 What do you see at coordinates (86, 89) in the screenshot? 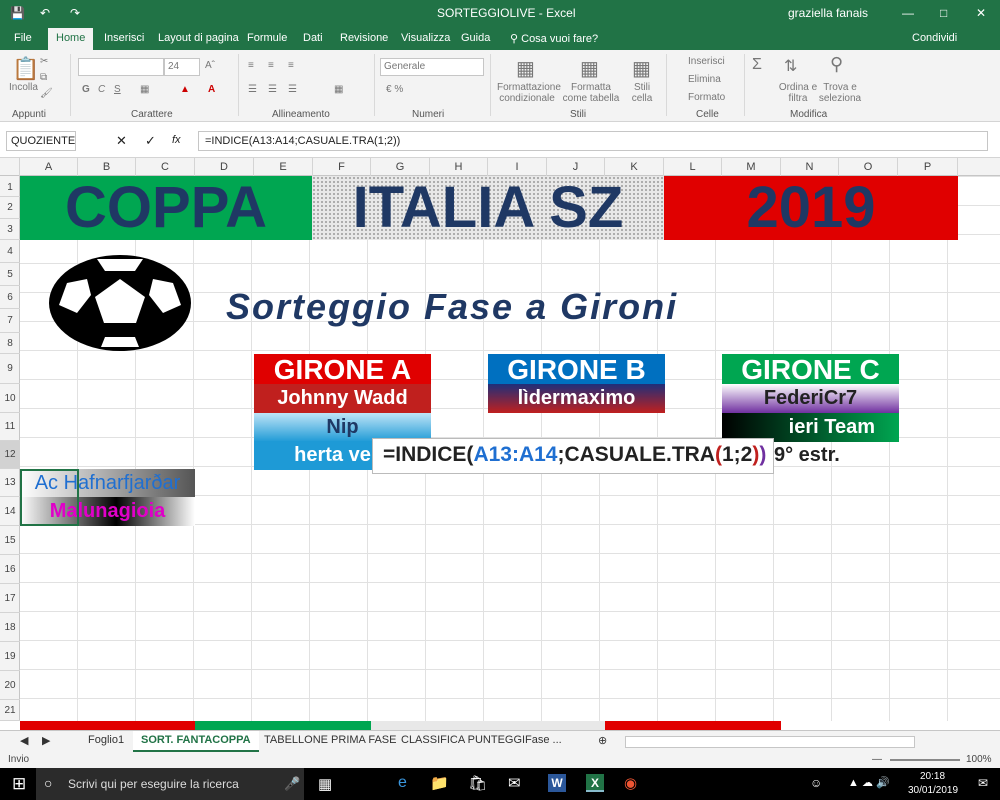
I see `bold-button: G` at bounding box center [86, 89].